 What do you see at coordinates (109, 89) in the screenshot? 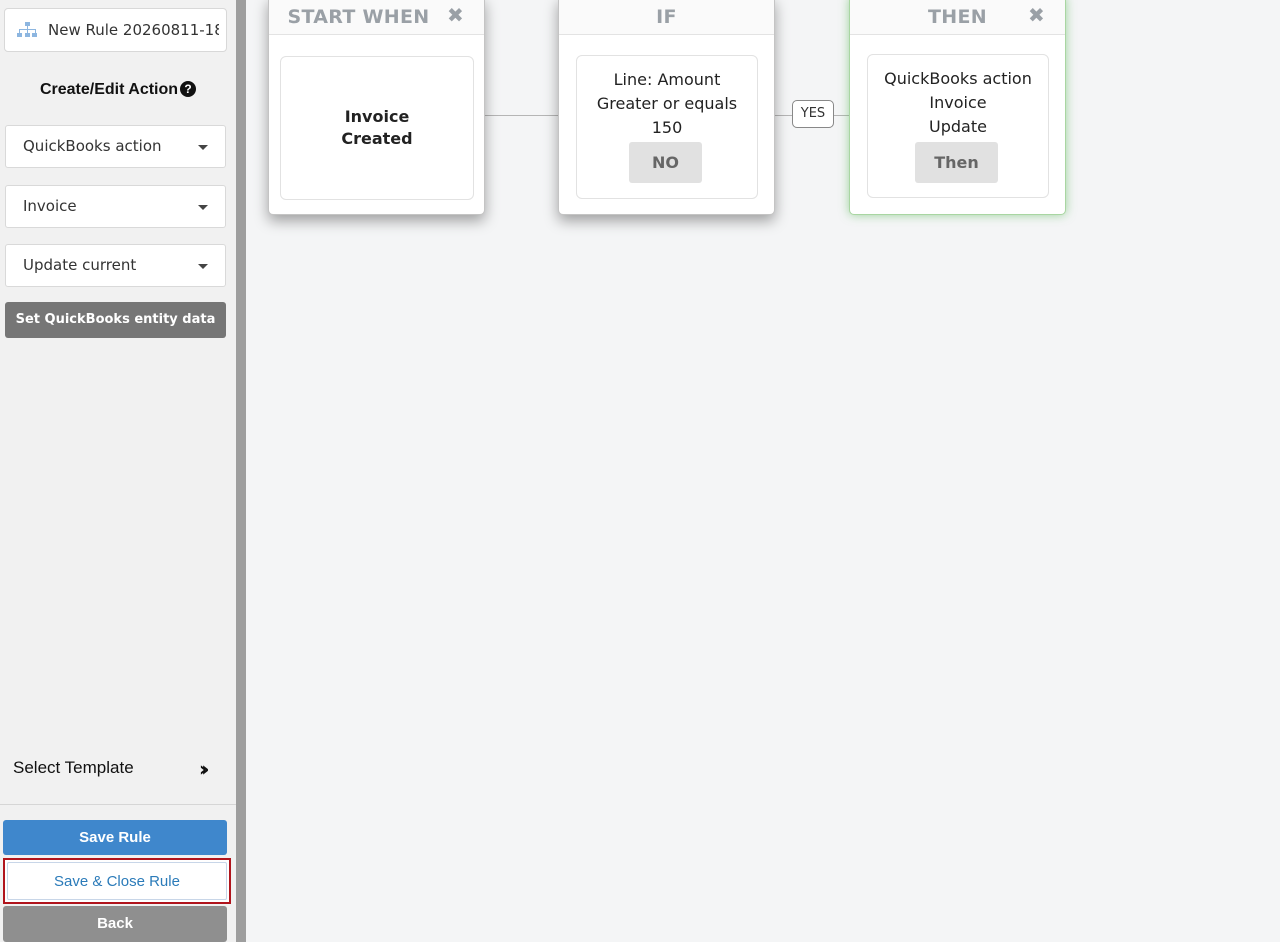
I see `section-title-text: Create/Edit Action` at bounding box center [109, 89].